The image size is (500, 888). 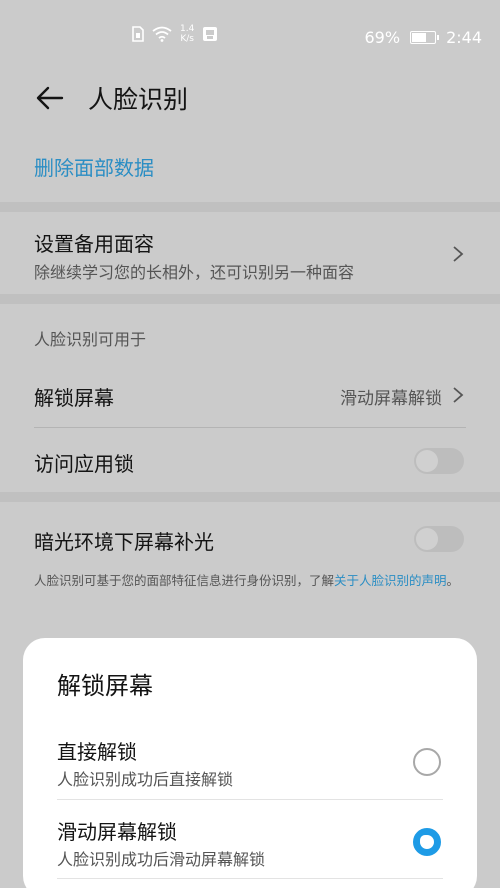 I want to click on option-title: 滑动屏幕解锁, so click(x=117, y=832).